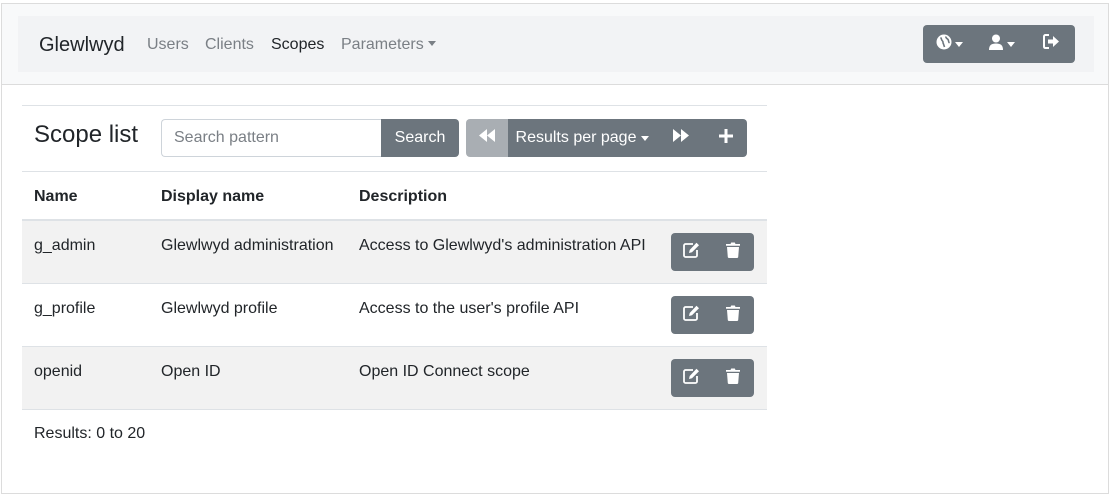  I want to click on scope-description: Access to the user's profile API, so click(469, 308).